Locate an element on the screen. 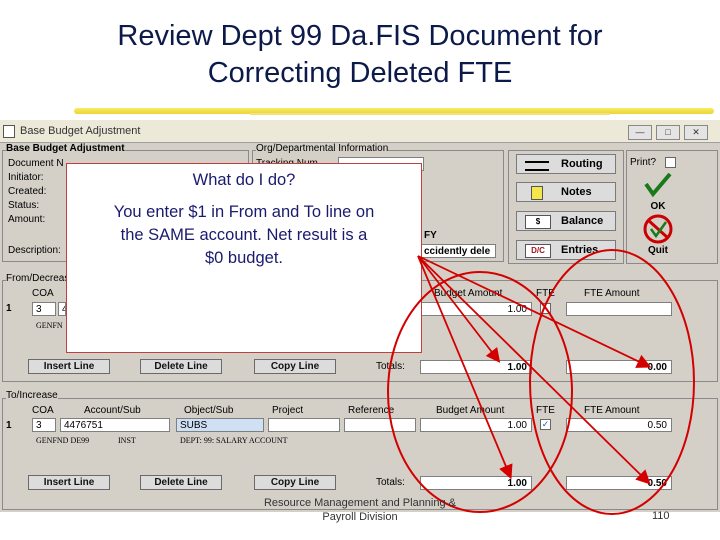 Image resolution: width=720 pixels, height=540 pixels. window-title: Base Budget Adjustment is located at coordinates (80, 131).